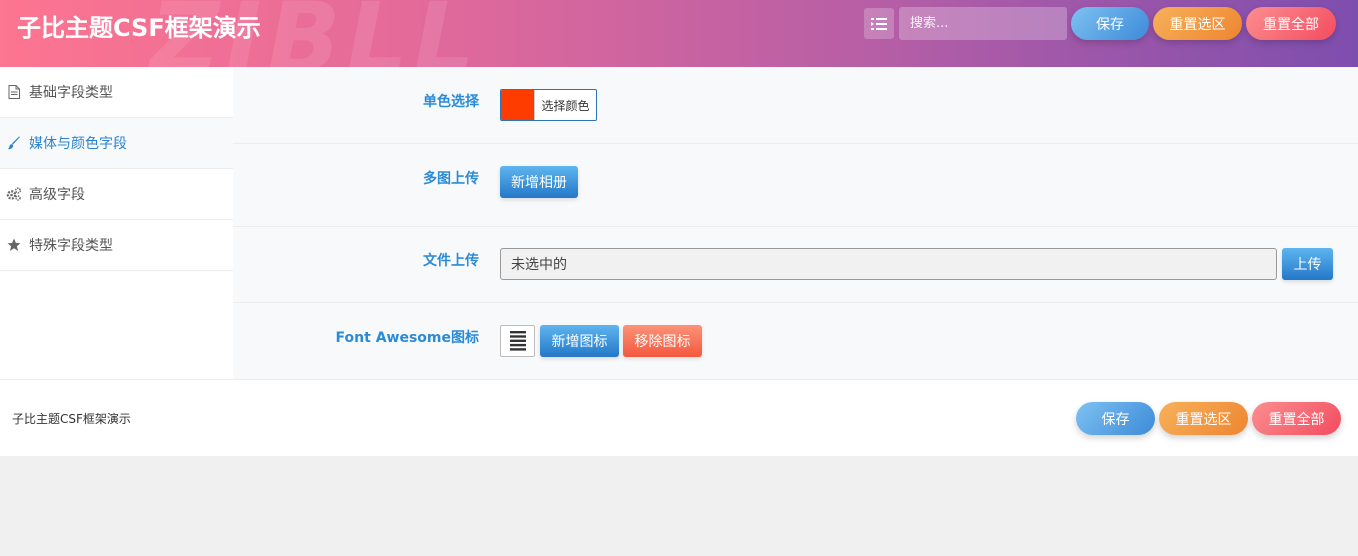  What do you see at coordinates (14, 194) in the screenshot?
I see `cogs-icon` at bounding box center [14, 194].